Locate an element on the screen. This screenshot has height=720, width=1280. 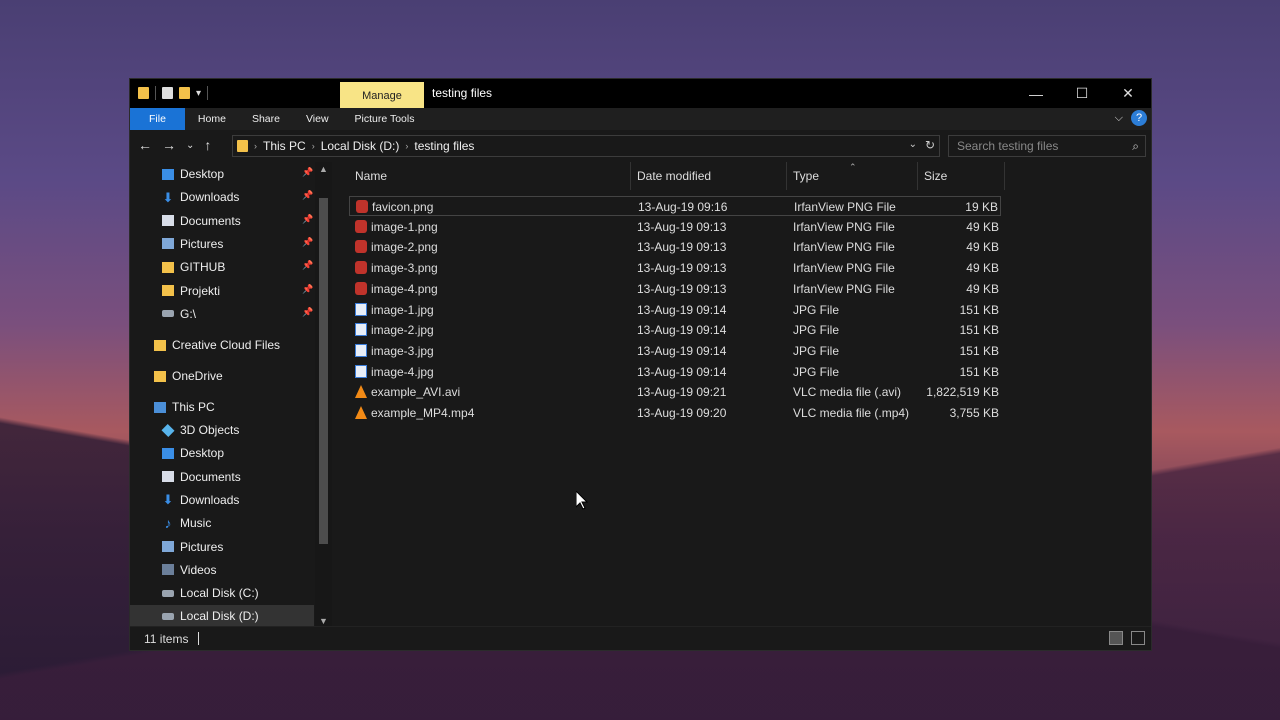
file-date: 13-Aug-19 09:13 is located at coordinates (682, 247).